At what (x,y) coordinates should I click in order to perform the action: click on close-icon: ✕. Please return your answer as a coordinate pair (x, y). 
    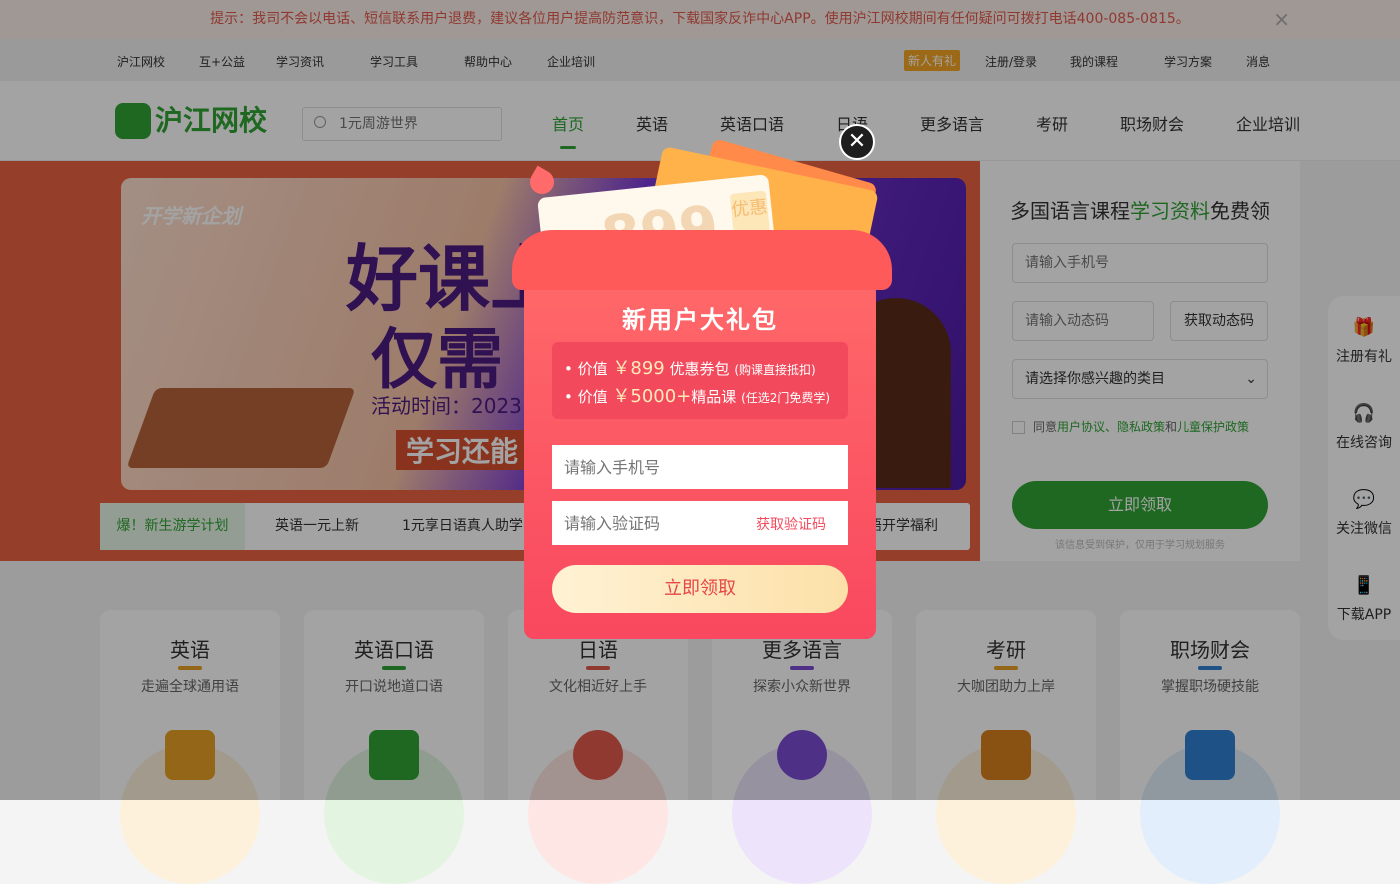
    Looking at the image, I should click on (857, 142).